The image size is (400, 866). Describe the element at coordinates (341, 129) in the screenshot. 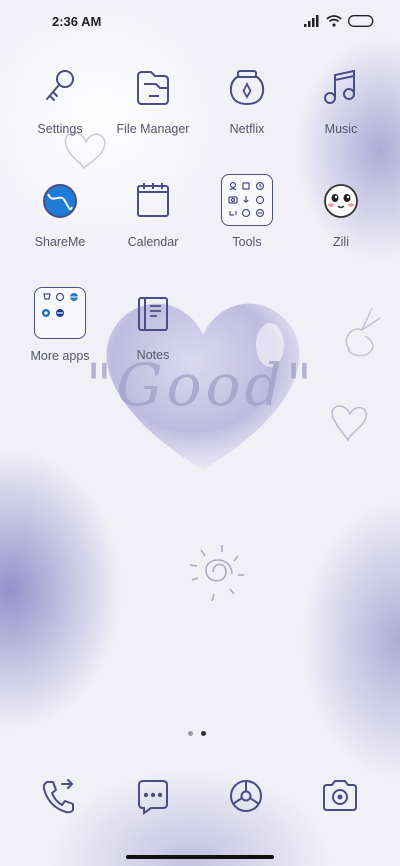

I see `app-label: Music` at that location.